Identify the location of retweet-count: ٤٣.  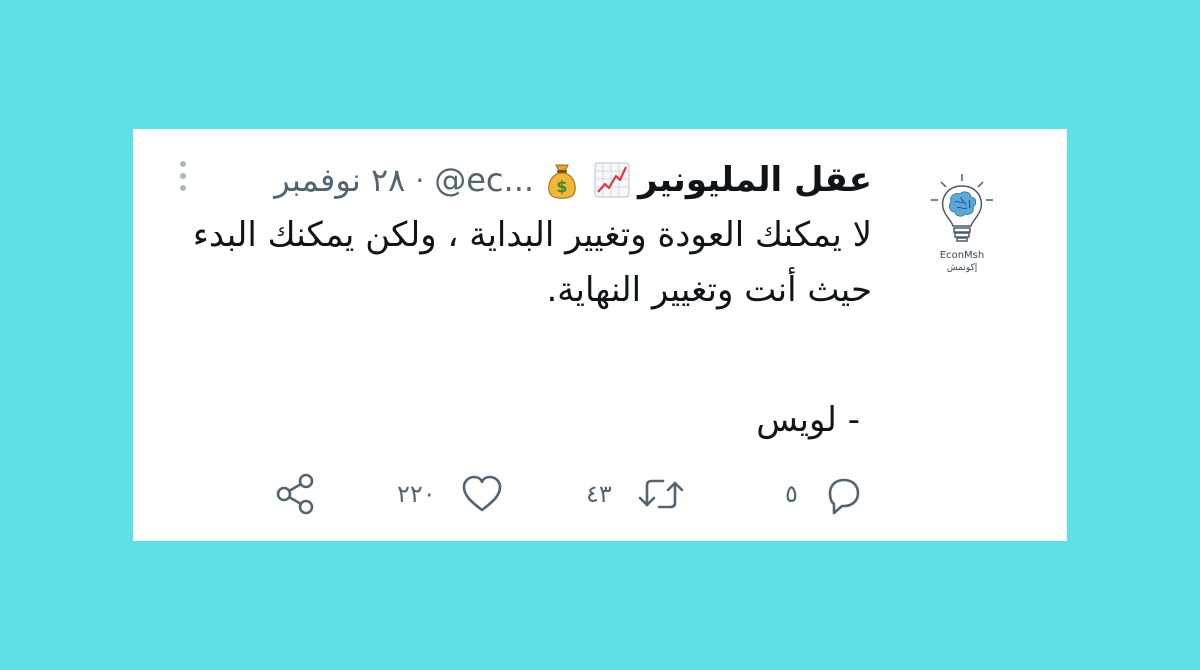
(599, 494).